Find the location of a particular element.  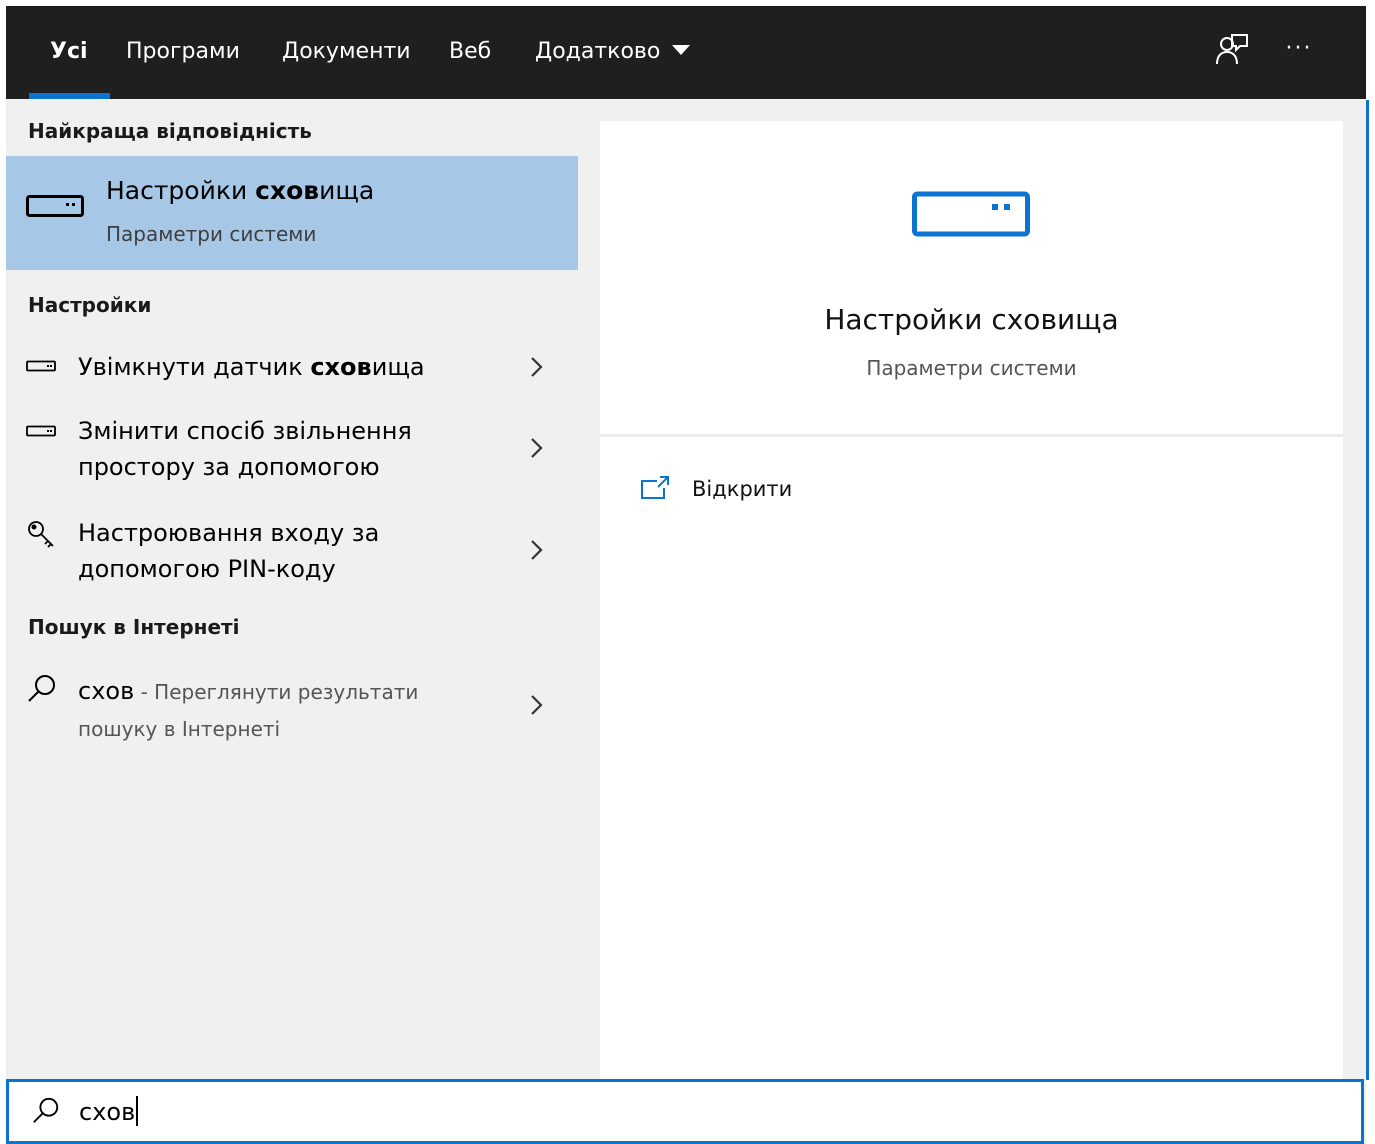

tab-all-label: Усі is located at coordinates (69, 51).